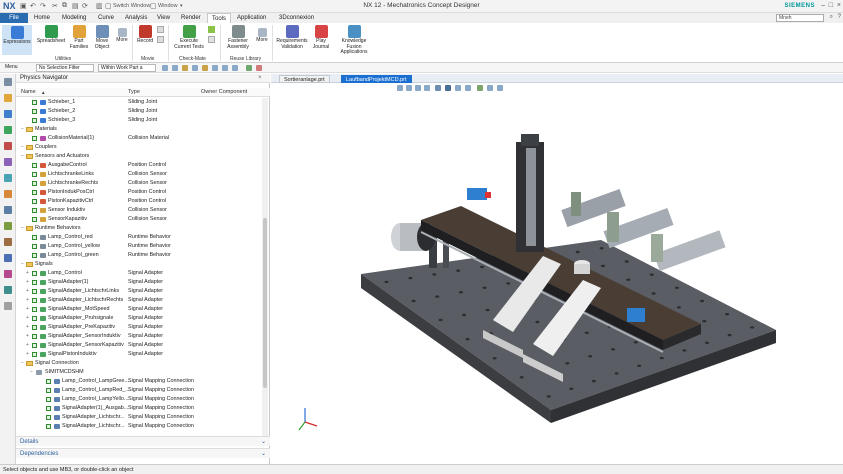 The height and width of the screenshot is (474, 843). Describe the element at coordinates (102, 37) in the screenshot. I see `move-object-button: Move Object` at that location.